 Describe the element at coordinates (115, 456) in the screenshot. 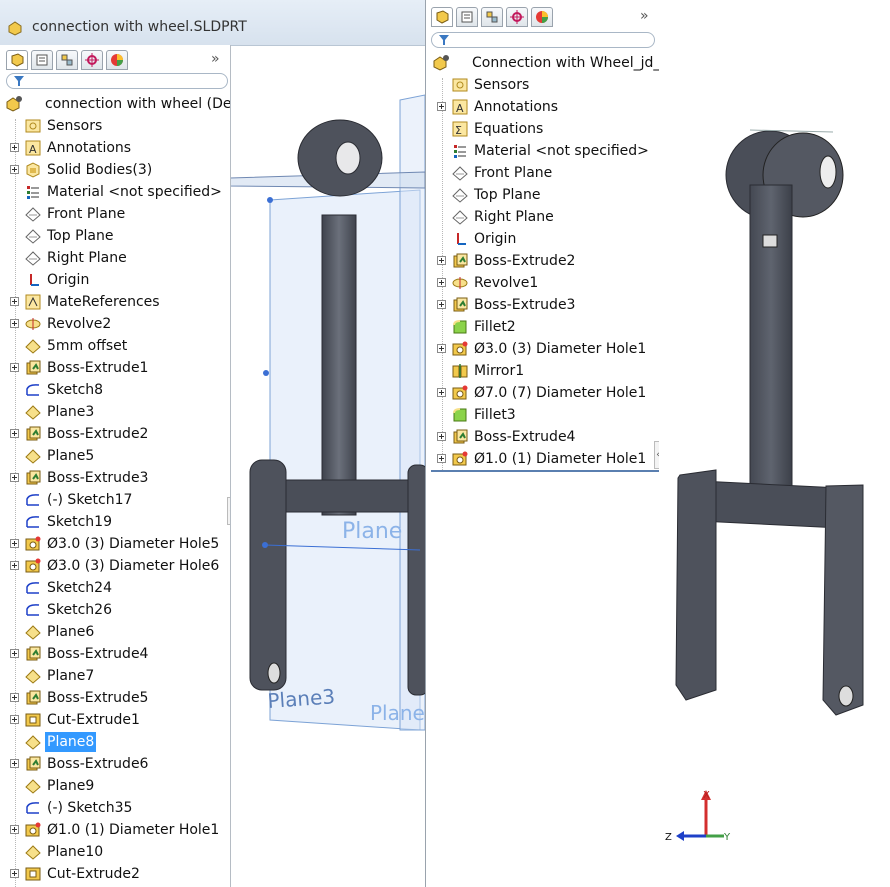

I see `left-tree-item: Plane5` at that location.